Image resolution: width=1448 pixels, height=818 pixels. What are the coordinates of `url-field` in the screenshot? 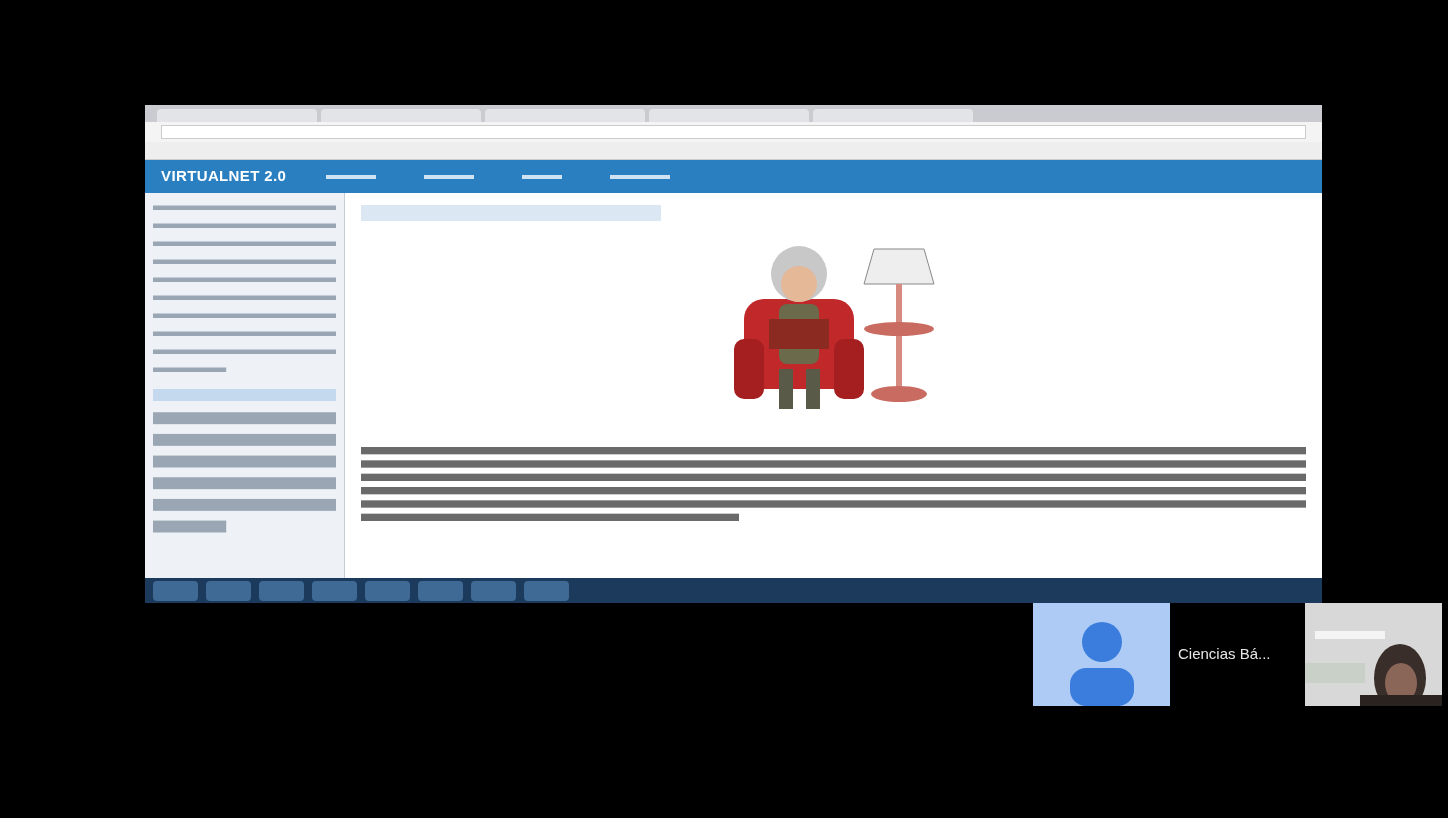 It's located at (733, 132).